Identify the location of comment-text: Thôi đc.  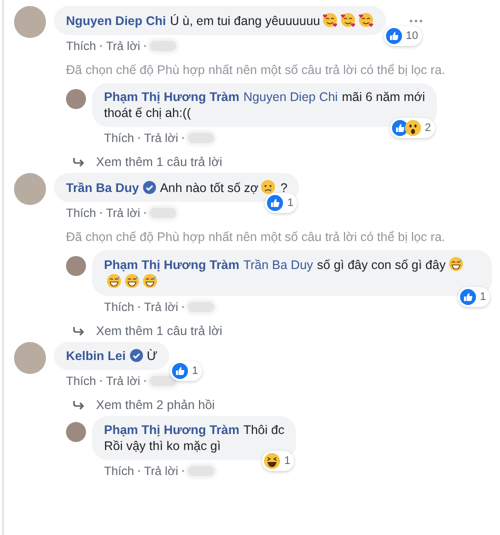
(263, 430).